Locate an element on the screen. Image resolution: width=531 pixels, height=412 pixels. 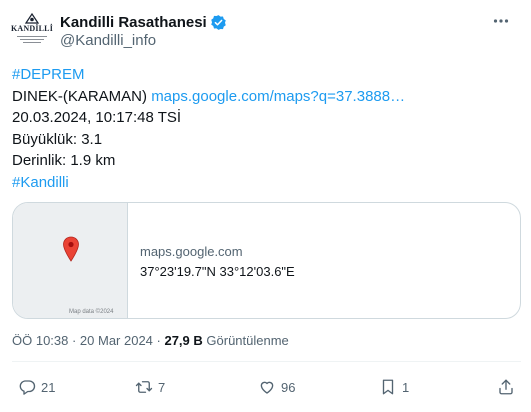
reply-count: 21 is located at coordinates (48, 387).